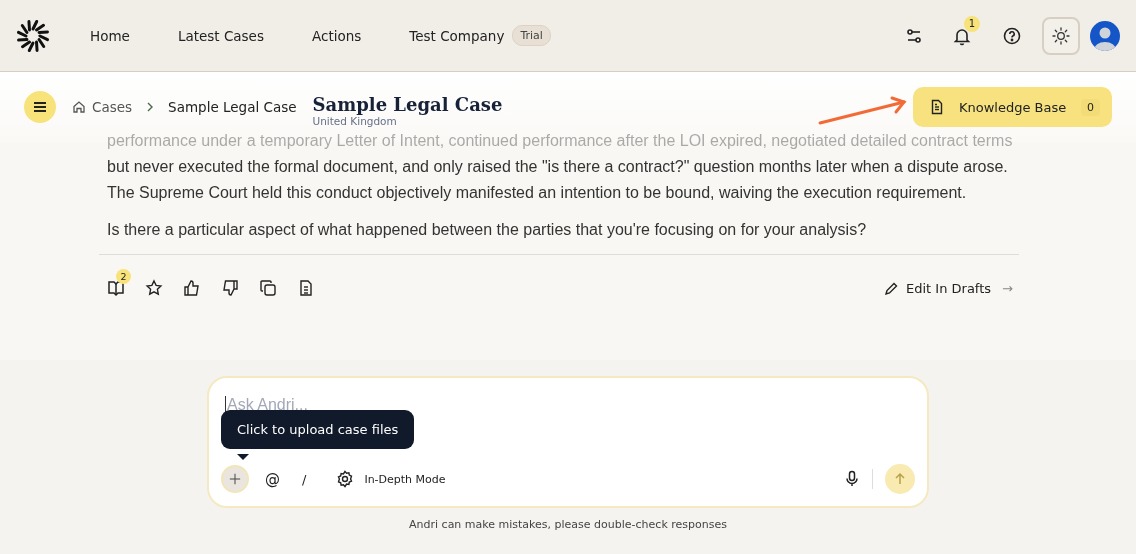 The image size is (1136, 554). I want to click on pencil-icon, so click(892, 288).